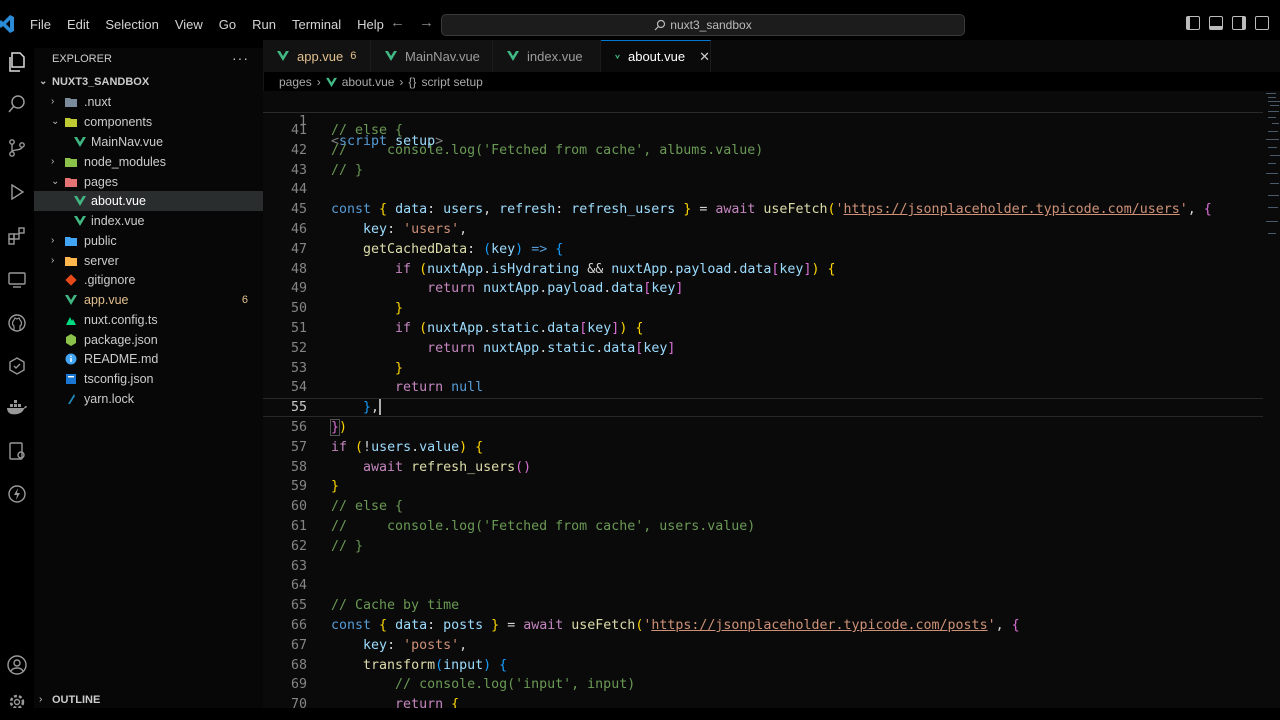  I want to click on github-icon, so click(17, 323).